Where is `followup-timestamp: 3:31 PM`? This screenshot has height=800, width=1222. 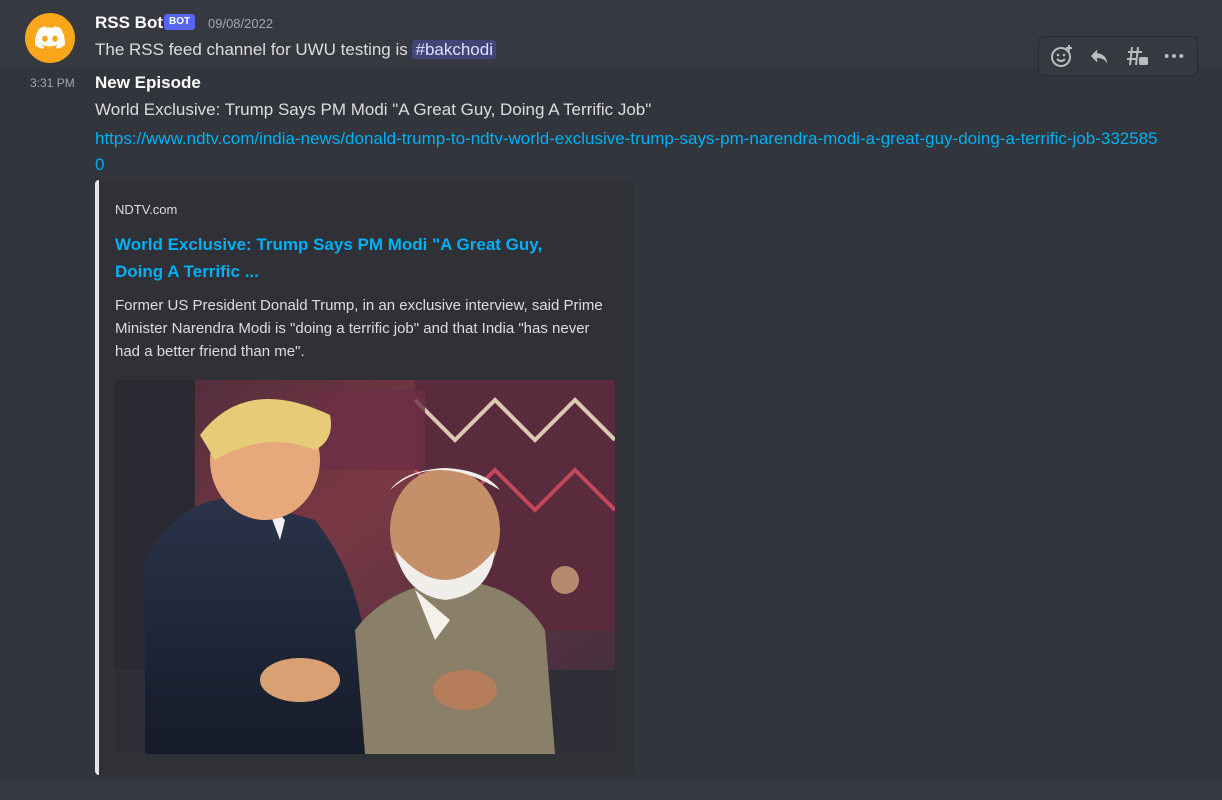
followup-timestamp: 3:31 PM is located at coordinates (52, 83).